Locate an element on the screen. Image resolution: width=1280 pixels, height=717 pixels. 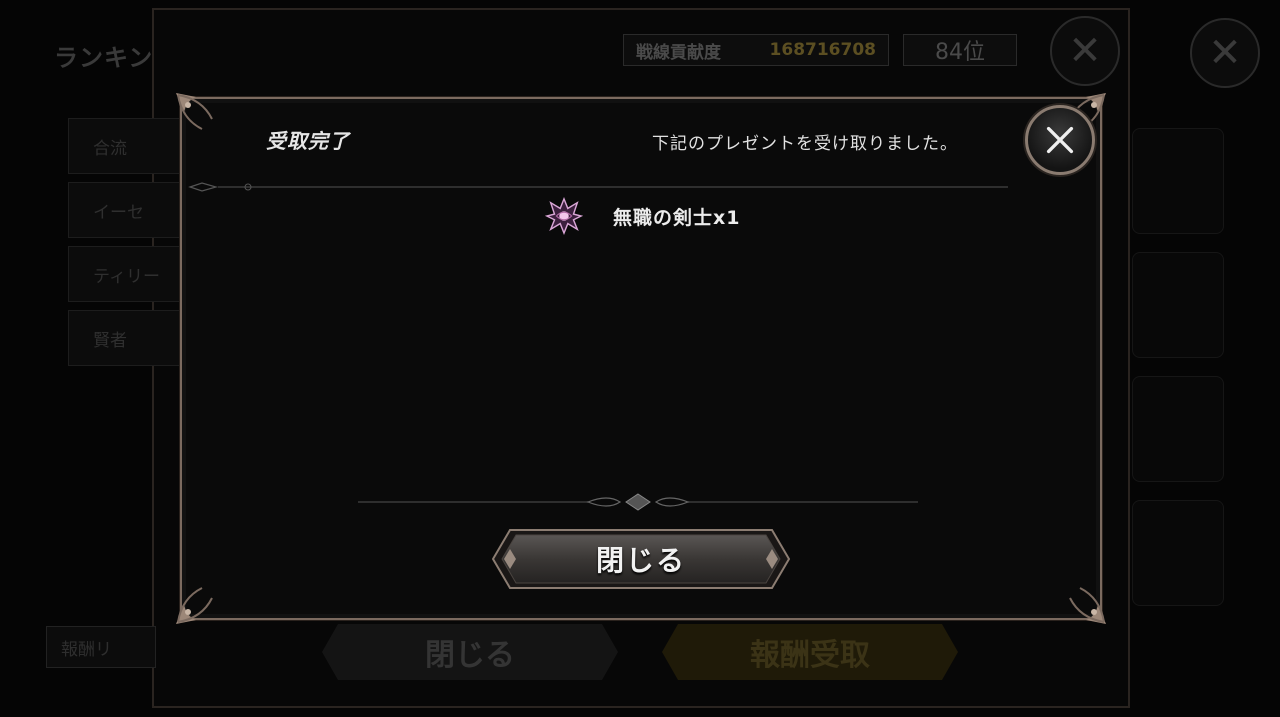
background-outer-close-icon: ✕ is located at coordinates (1225, 53).